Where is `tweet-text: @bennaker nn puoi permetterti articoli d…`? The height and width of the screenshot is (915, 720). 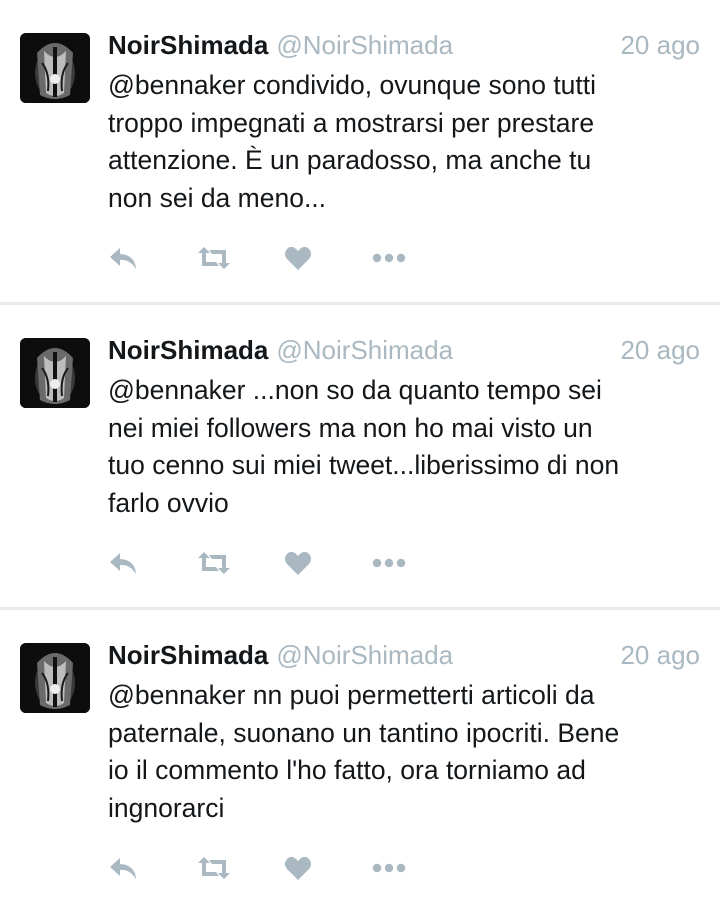 tweet-text: @bennaker nn puoi permetterti articoli d… is located at coordinates (364, 751).